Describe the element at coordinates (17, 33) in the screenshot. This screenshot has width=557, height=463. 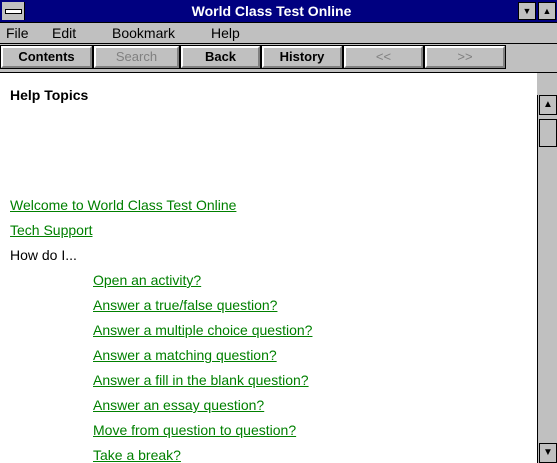
I see `menu-file: File` at that location.